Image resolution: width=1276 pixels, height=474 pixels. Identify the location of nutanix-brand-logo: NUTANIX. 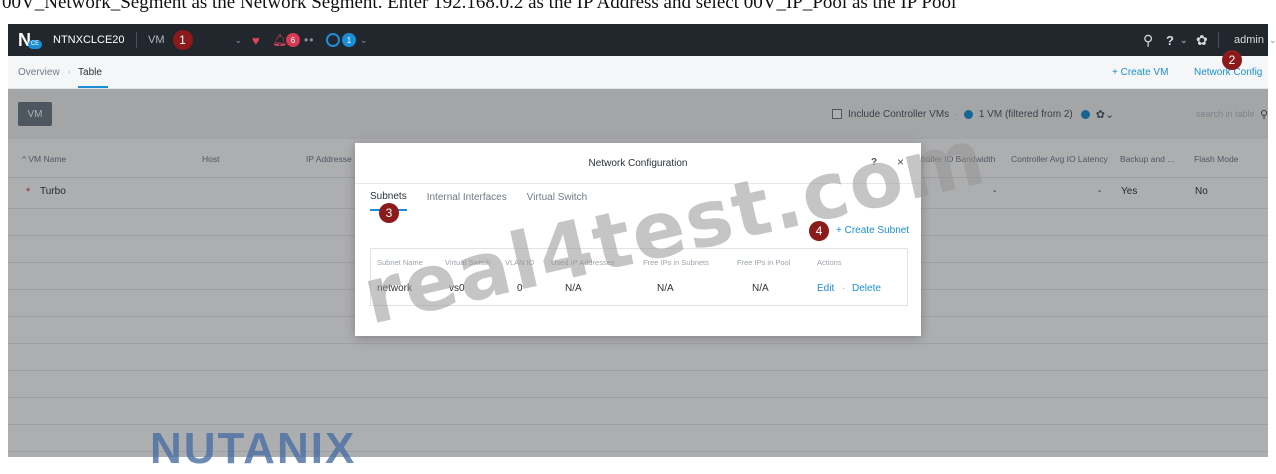
(253, 448).